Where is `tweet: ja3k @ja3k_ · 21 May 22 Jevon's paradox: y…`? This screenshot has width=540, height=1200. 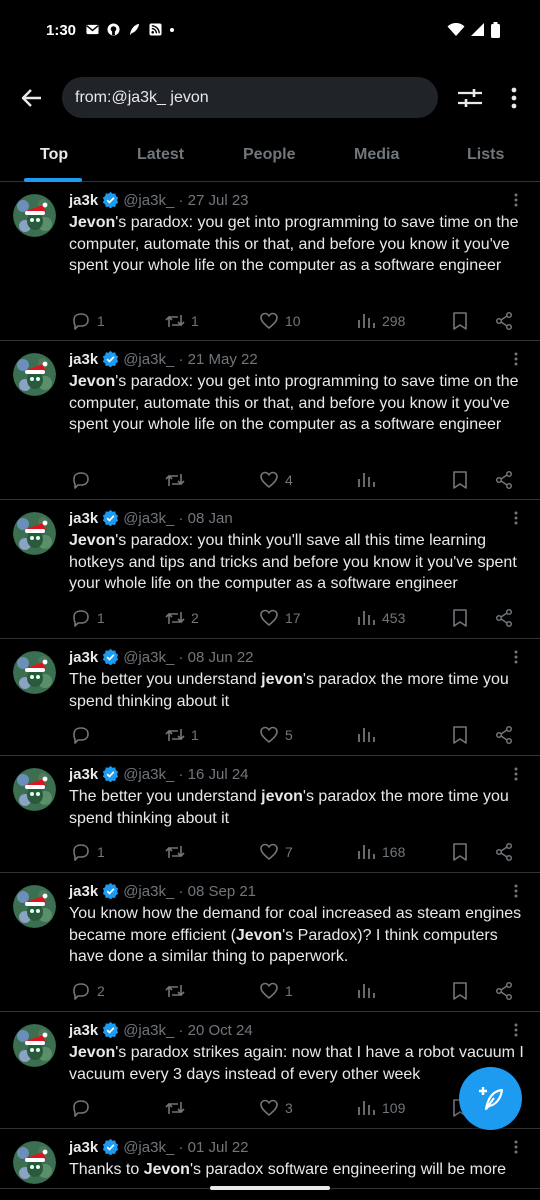
tweet: ja3k @ja3k_ · 21 May 22 Jevon's paradox: y… is located at coordinates (270, 420).